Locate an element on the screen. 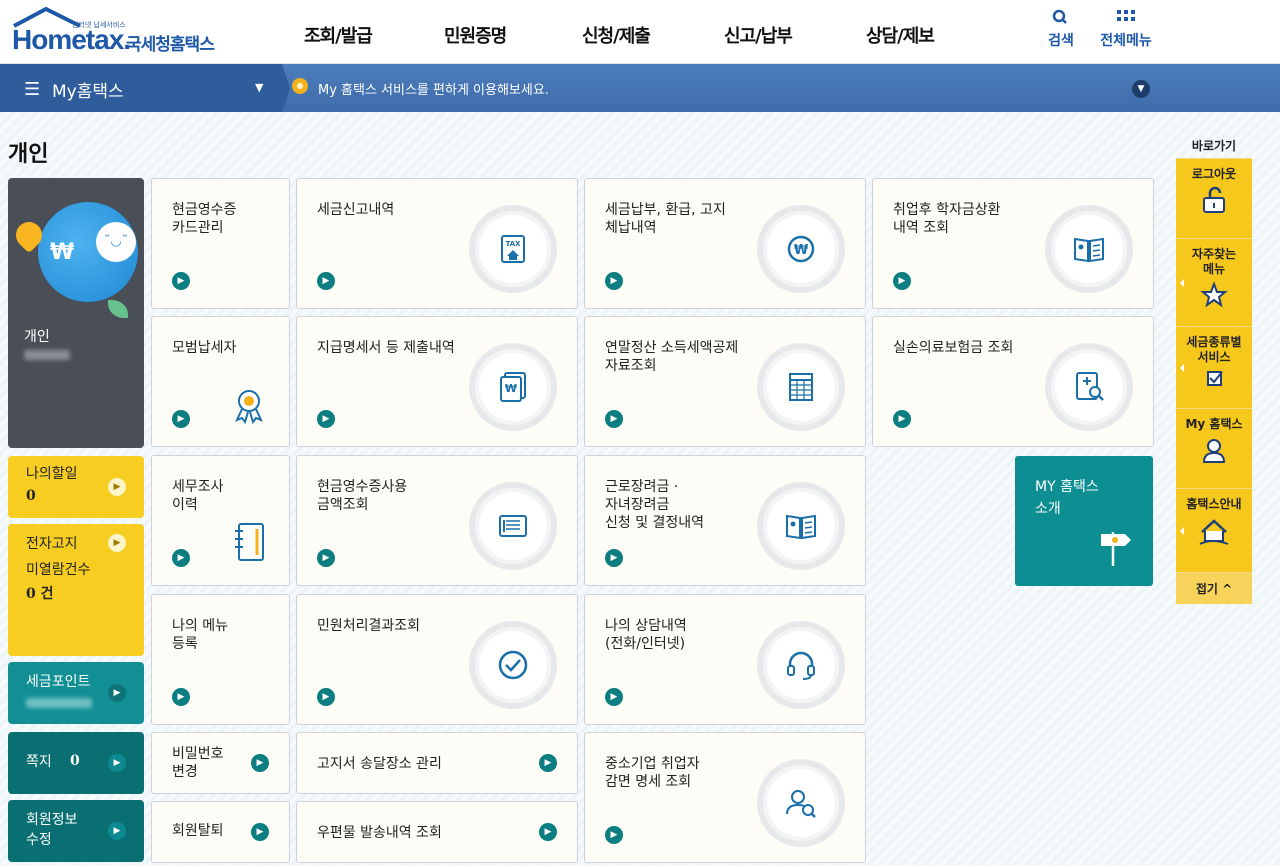  hometax-logo: 인터넷 납세서비스 Hometax. 국세청홈택스 is located at coordinates (118, 32).